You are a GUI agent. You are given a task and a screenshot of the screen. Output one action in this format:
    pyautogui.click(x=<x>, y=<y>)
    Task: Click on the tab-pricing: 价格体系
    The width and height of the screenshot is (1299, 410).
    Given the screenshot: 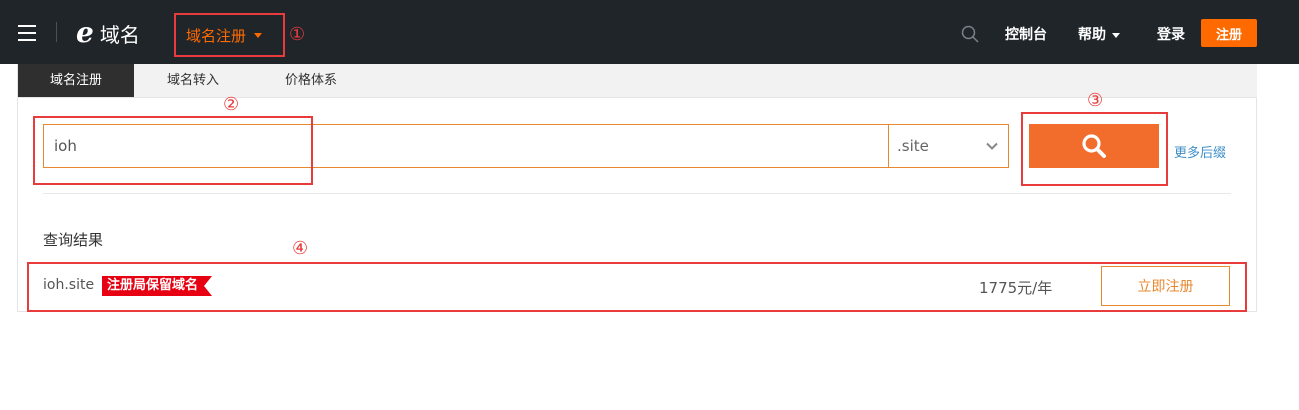 What is the action you would take?
    pyautogui.click(x=311, y=80)
    